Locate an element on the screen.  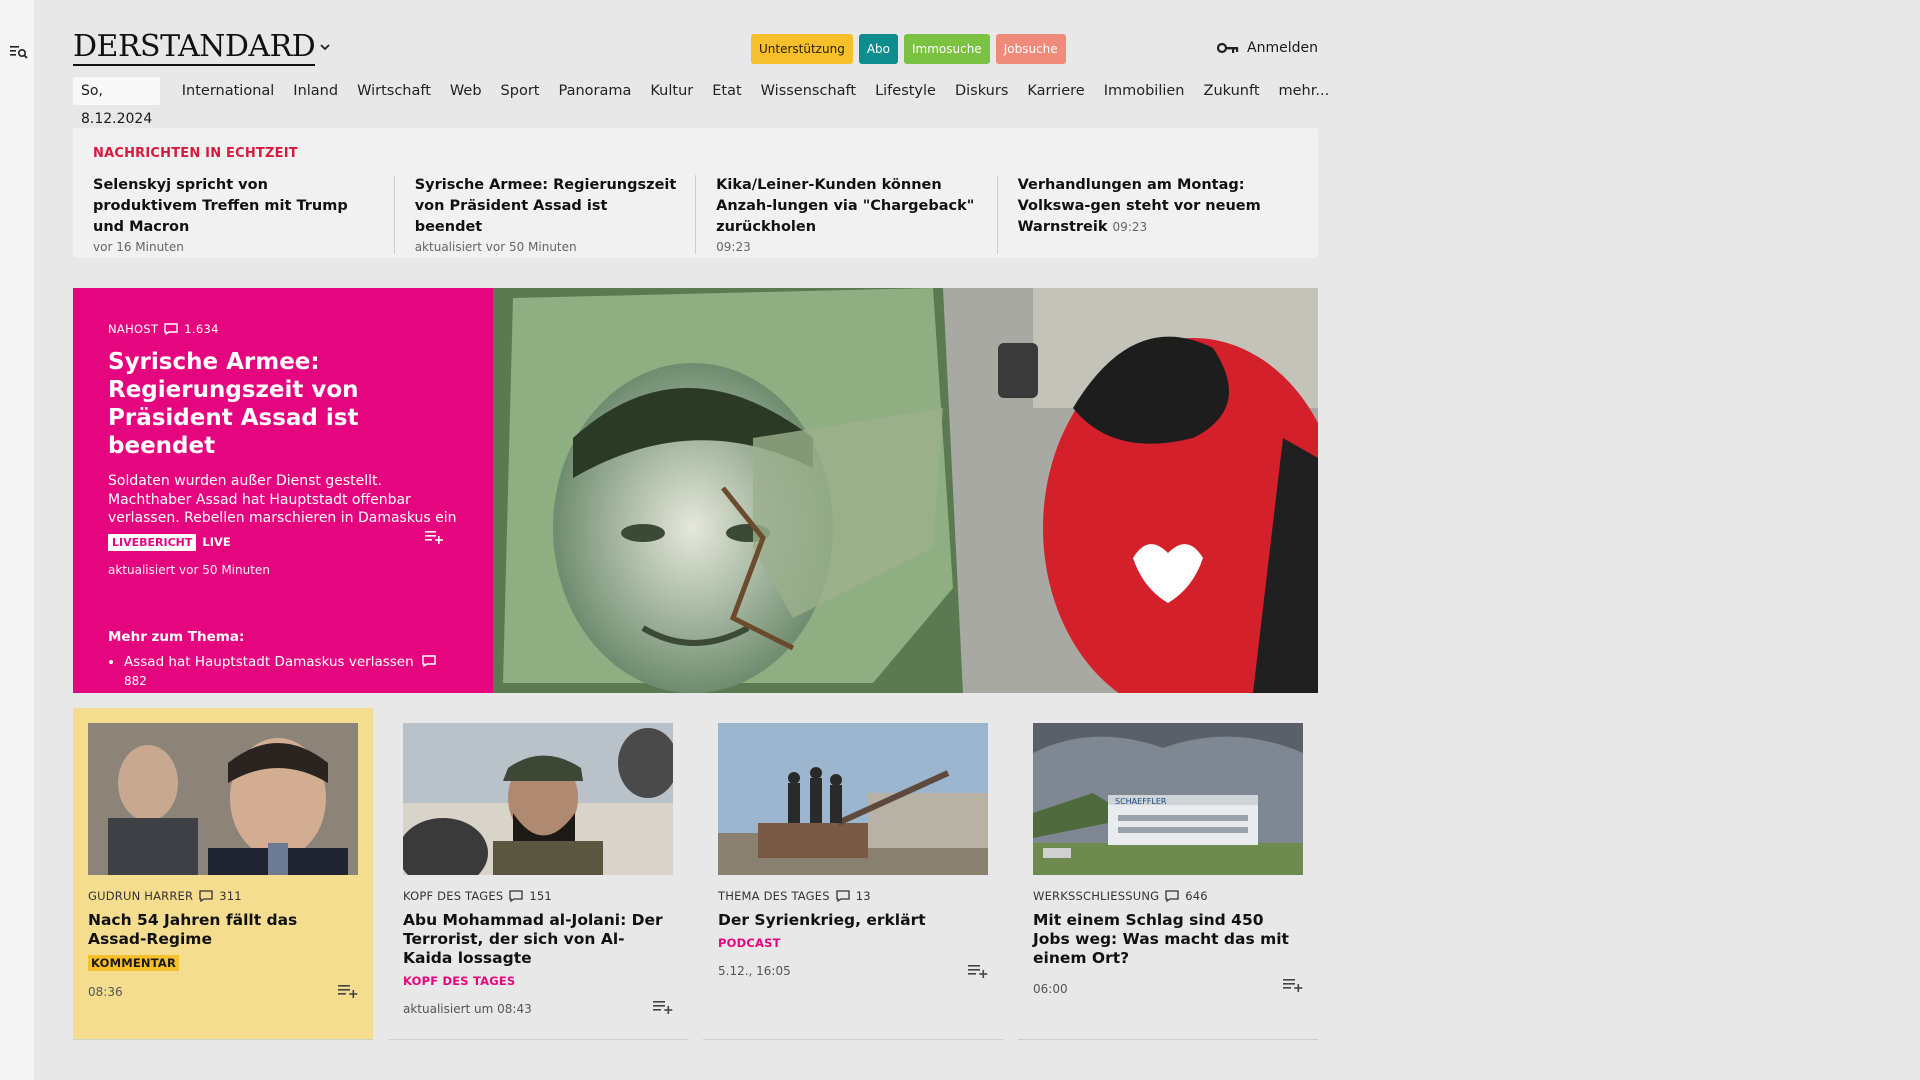
nav-item-lifestyle: Lifestyle is located at coordinates (905, 91).